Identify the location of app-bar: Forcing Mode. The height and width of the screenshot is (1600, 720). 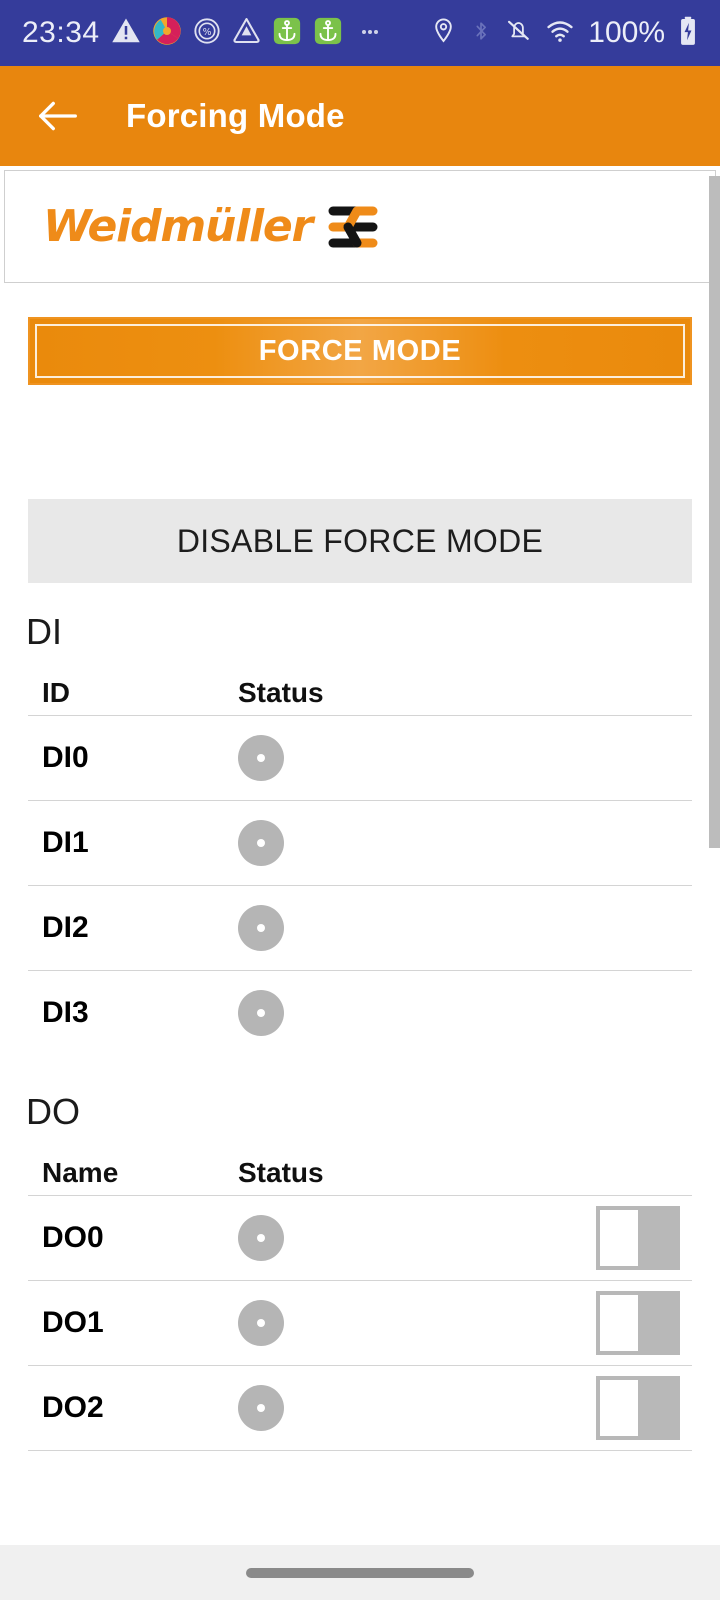
(360, 116).